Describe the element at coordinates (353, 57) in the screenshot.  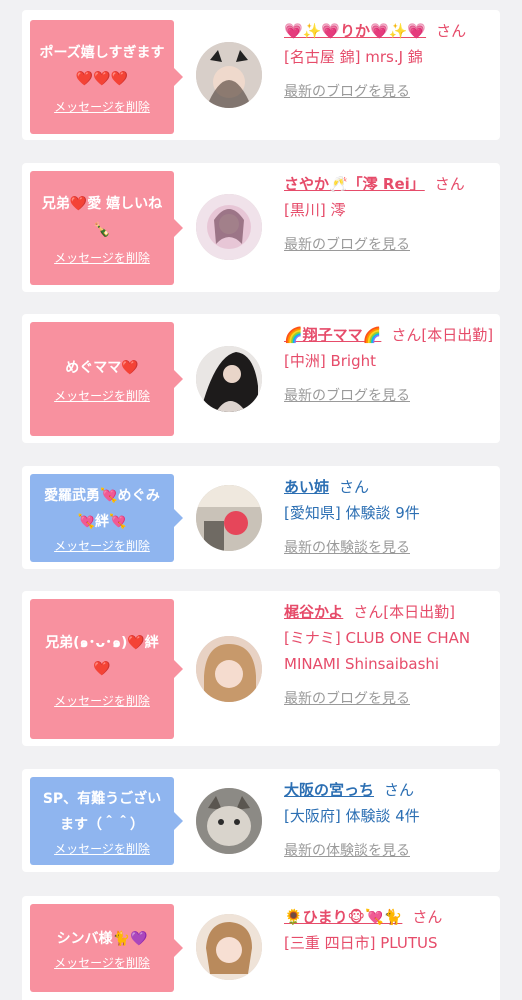
I see `shop-info: [名古屋 錦] mrs.J 錦` at that location.